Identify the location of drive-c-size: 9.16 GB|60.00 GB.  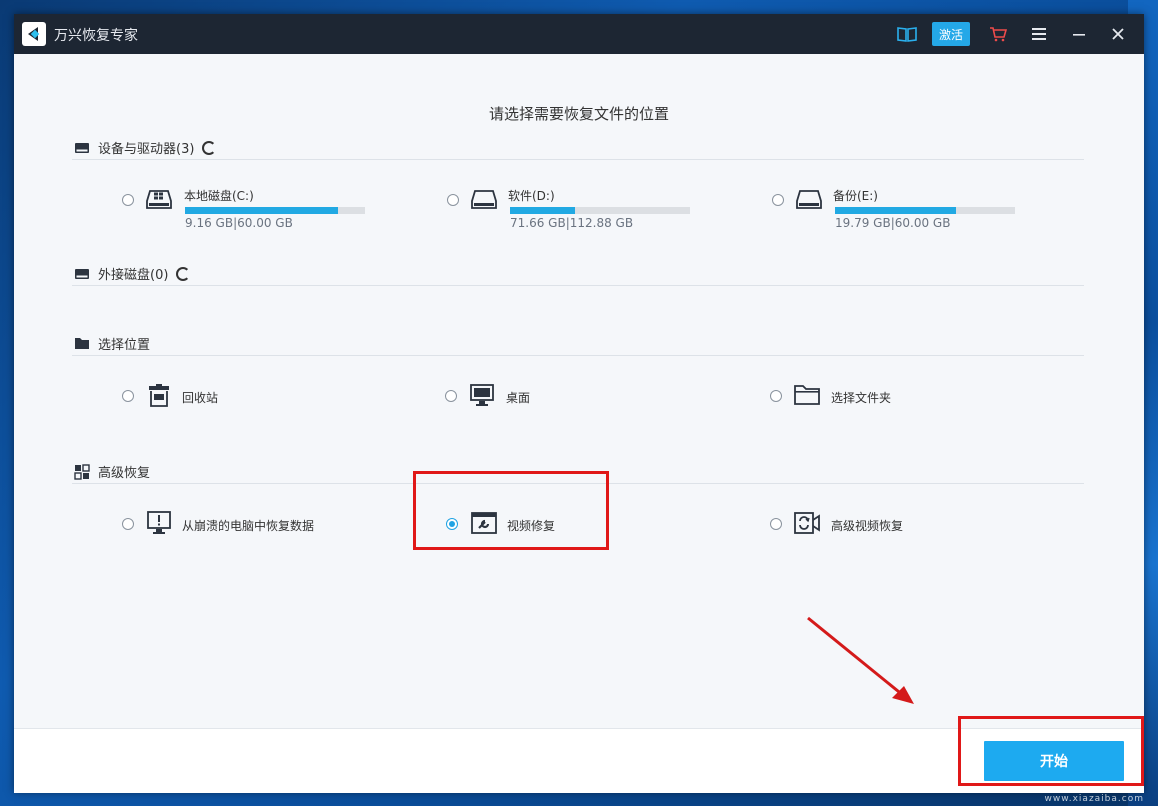
(239, 223).